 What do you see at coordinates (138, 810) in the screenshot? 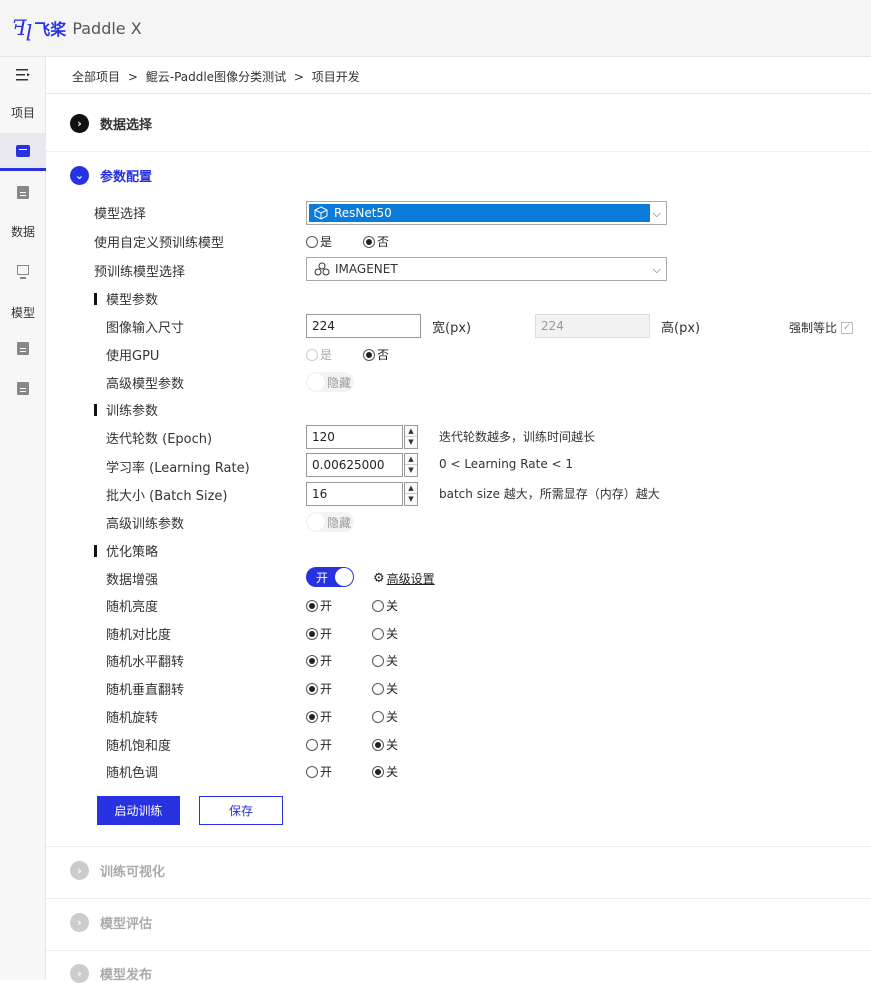
I see `start-training-button: 启动训练` at bounding box center [138, 810].